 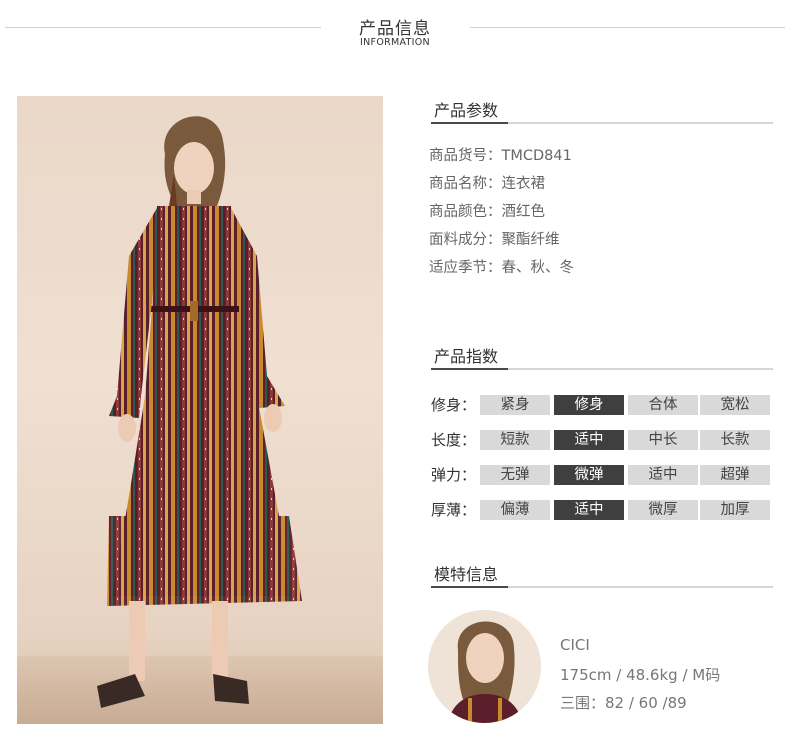 What do you see at coordinates (465, 156) in the screenshot?
I see `param-label: 商品货号：` at bounding box center [465, 156].